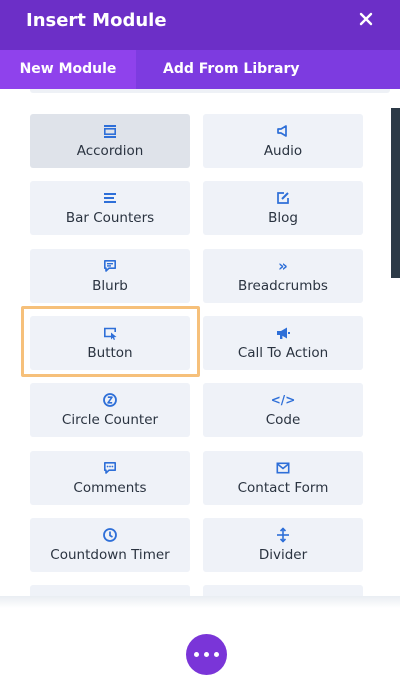 The height and width of the screenshot is (684, 400). Describe the element at coordinates (283, 400) in the screenshot. I see `code-icon: </>` at that location.